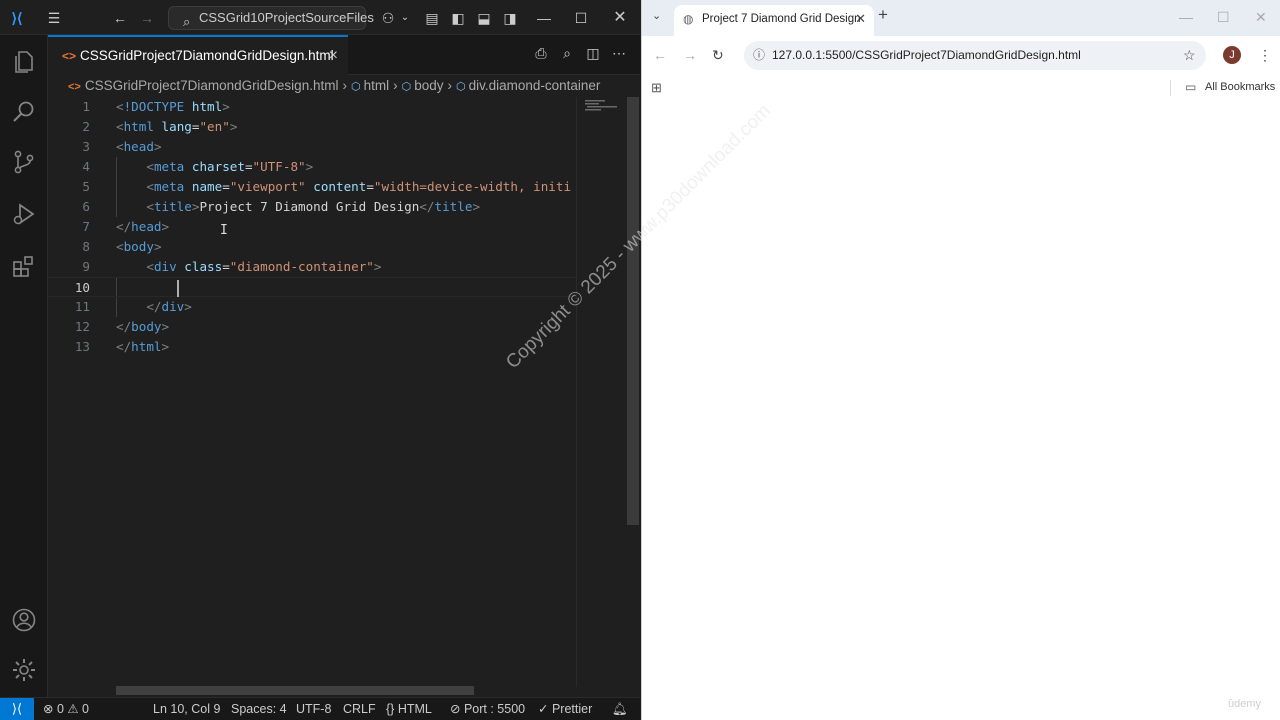 Image resolution: width=1280 pixels, height=720 pixels. I want to click on command-center-label: CSSGrid10ProjectSourceFiles, so click(286, 17).